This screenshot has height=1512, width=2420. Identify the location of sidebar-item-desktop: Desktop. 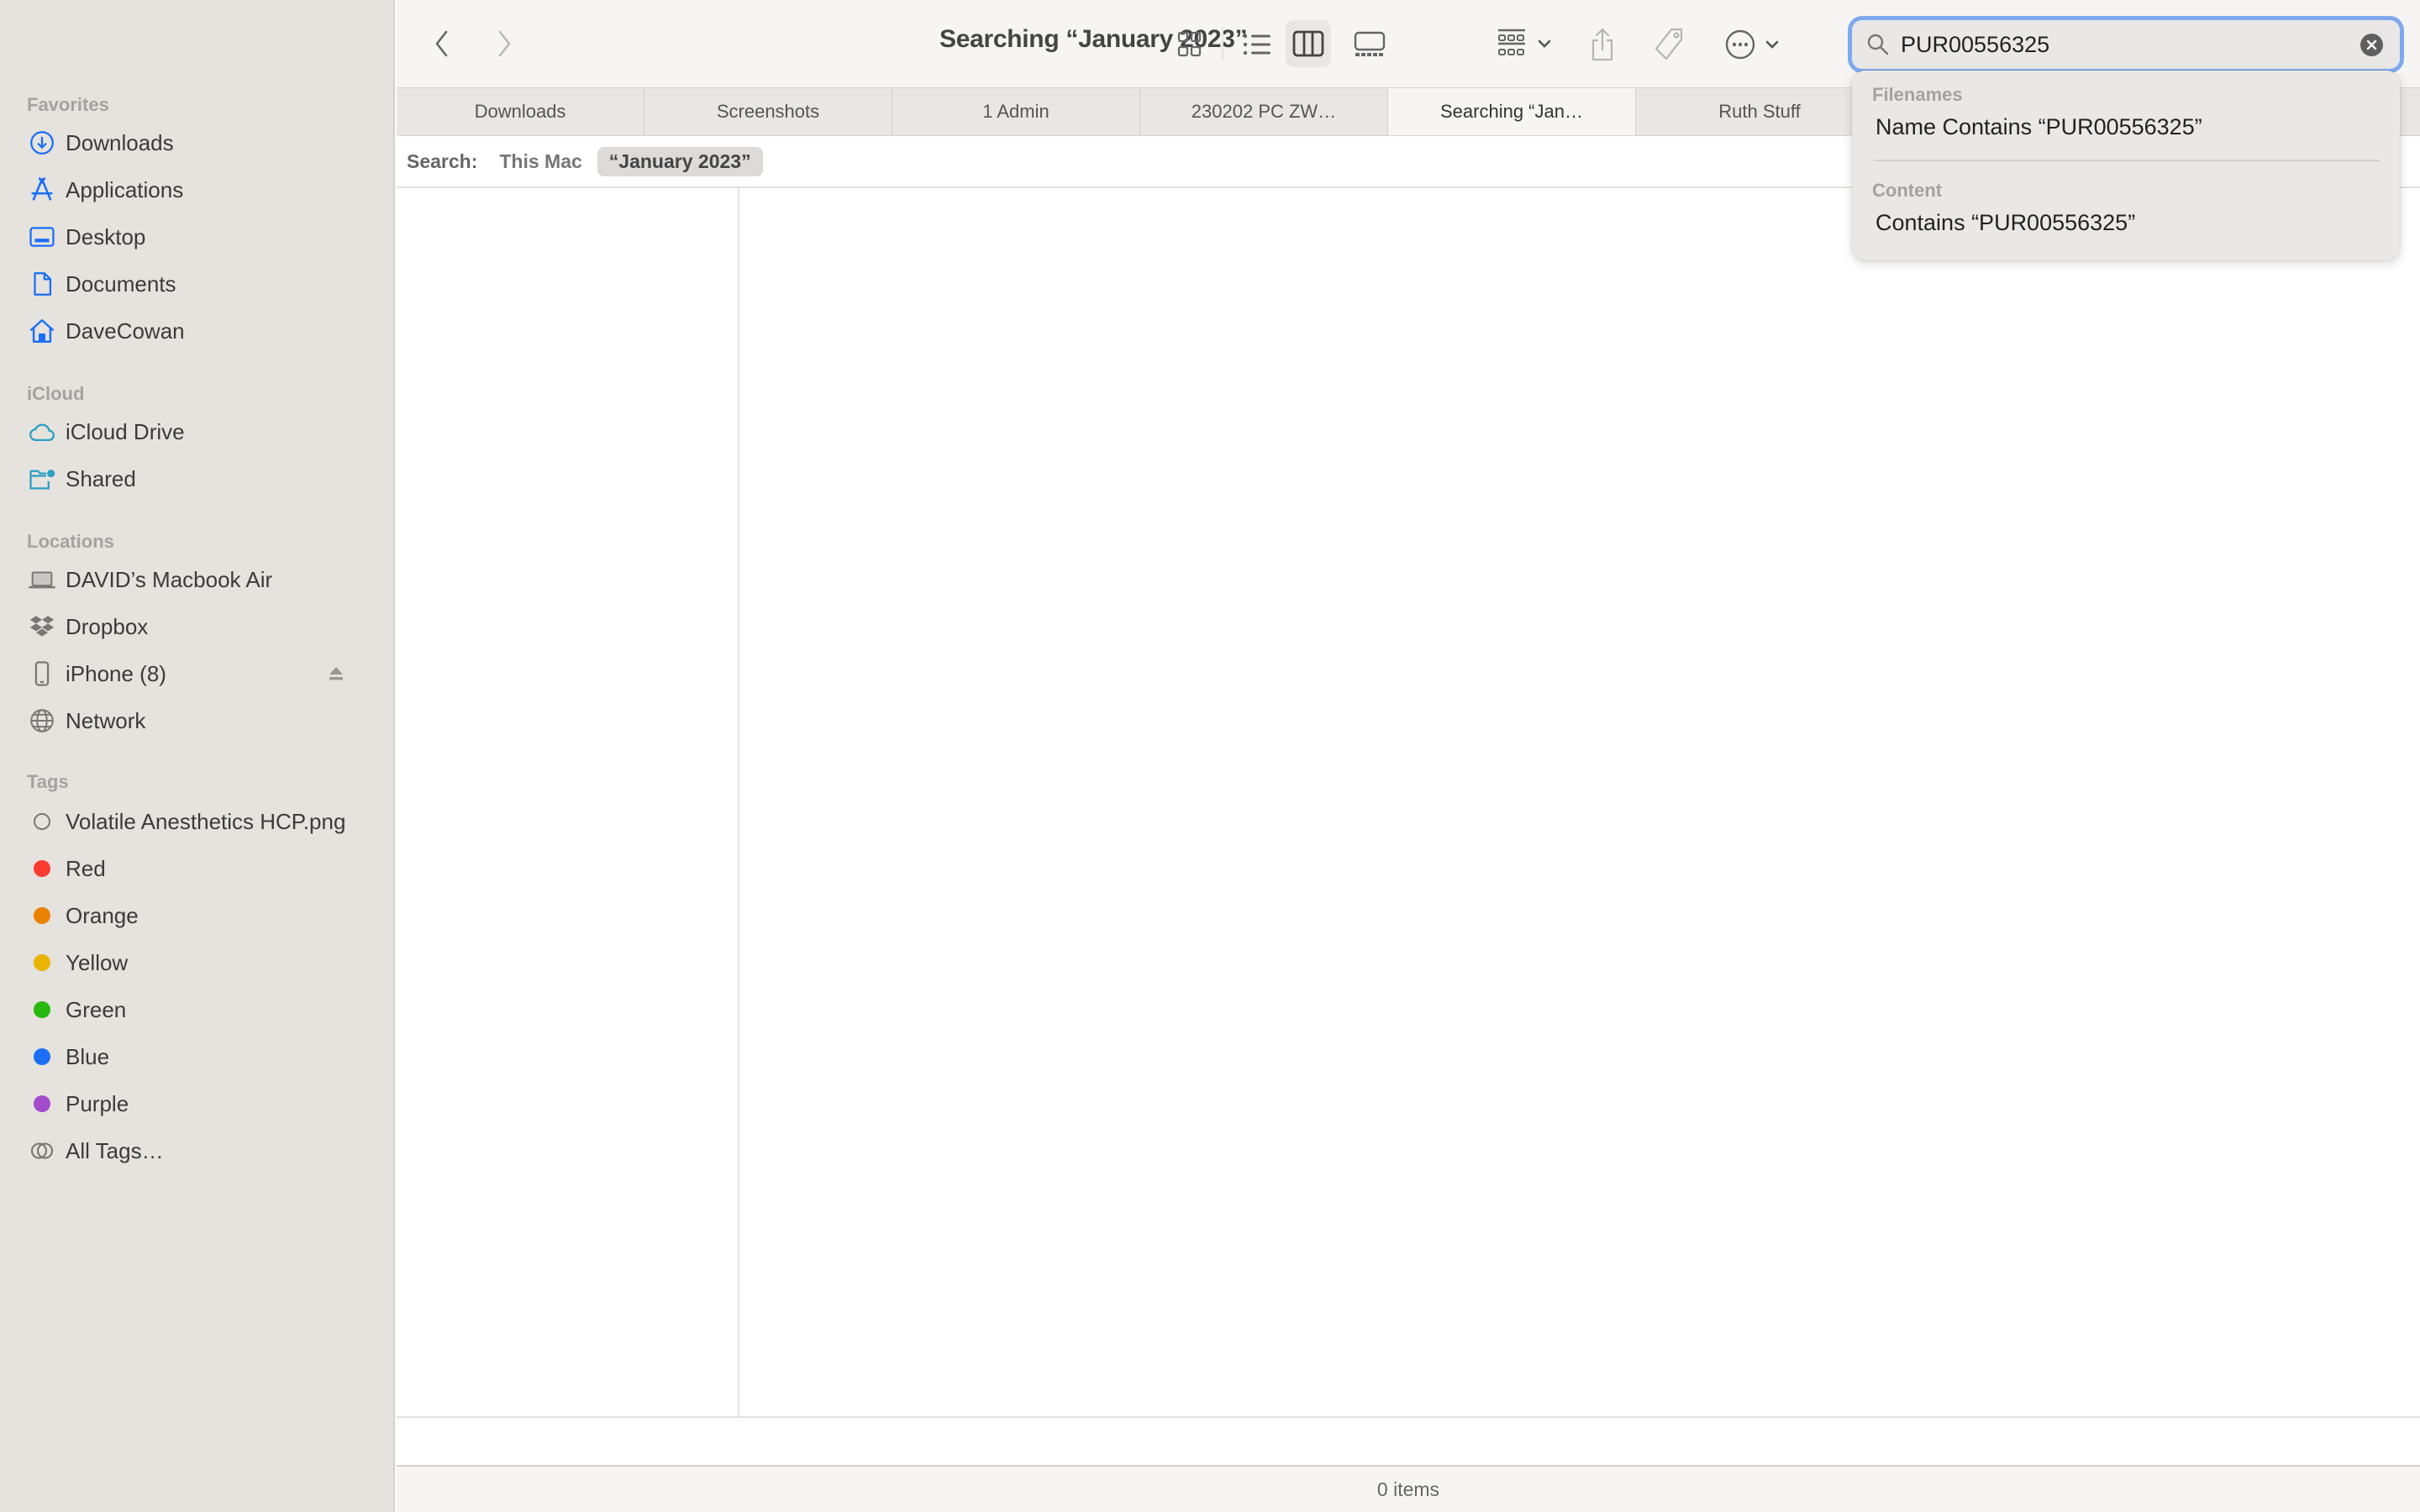
(203, 237).